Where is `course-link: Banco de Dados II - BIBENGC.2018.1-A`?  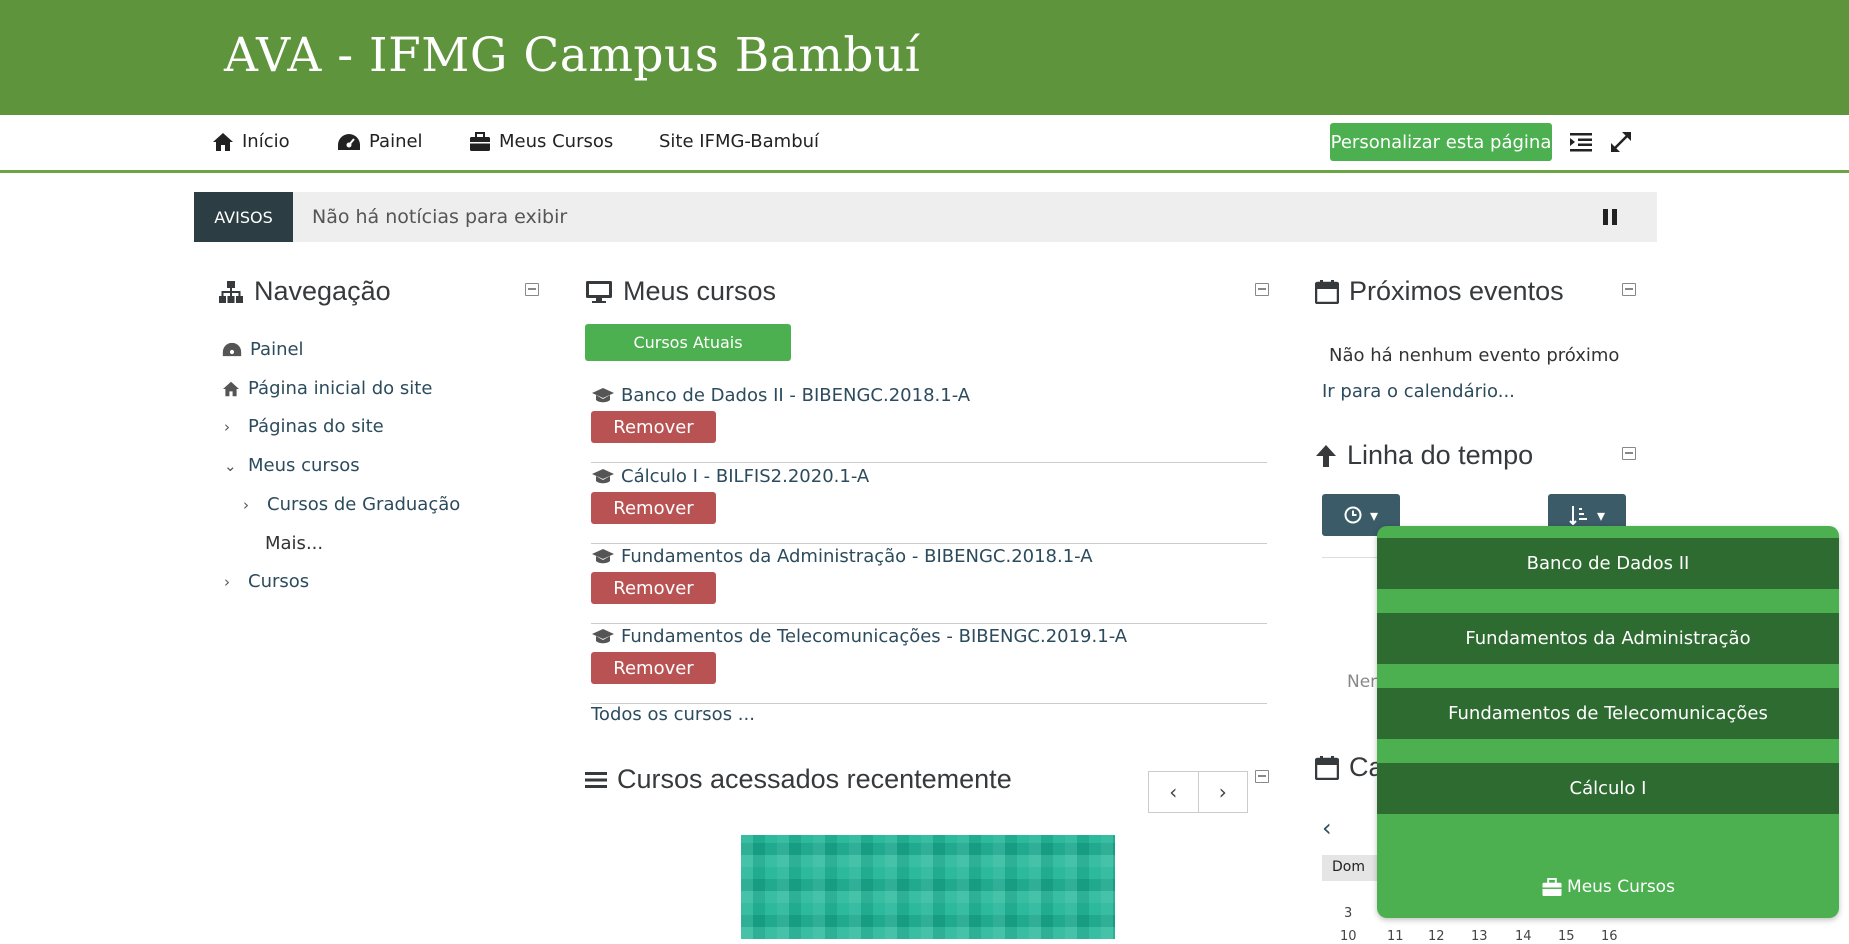 course-link: Banco de Dados II - BIBENGC.2018.1-A is located at coordinates (780, 395).